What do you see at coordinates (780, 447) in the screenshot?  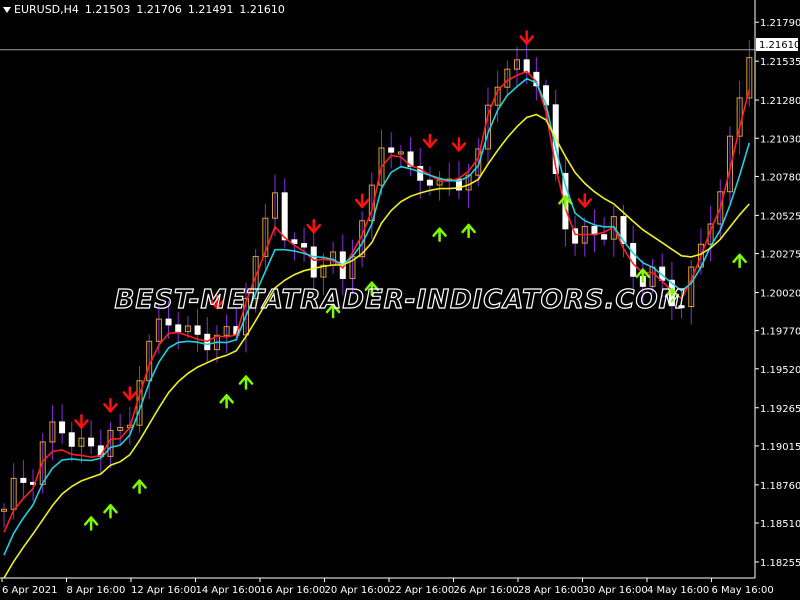 I see `price-tick-label: 1.19015` at bounding box center [780, 447].